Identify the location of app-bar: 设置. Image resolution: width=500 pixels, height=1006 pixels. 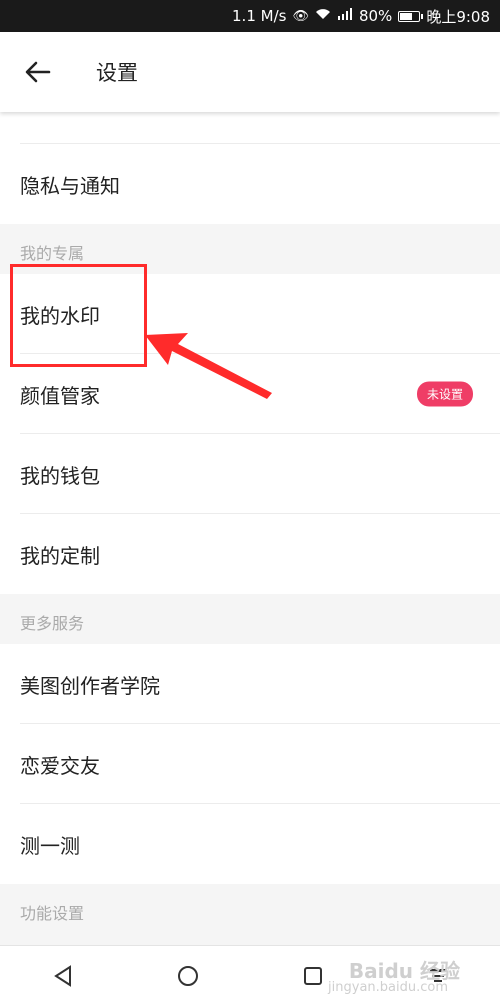
(250, 72).